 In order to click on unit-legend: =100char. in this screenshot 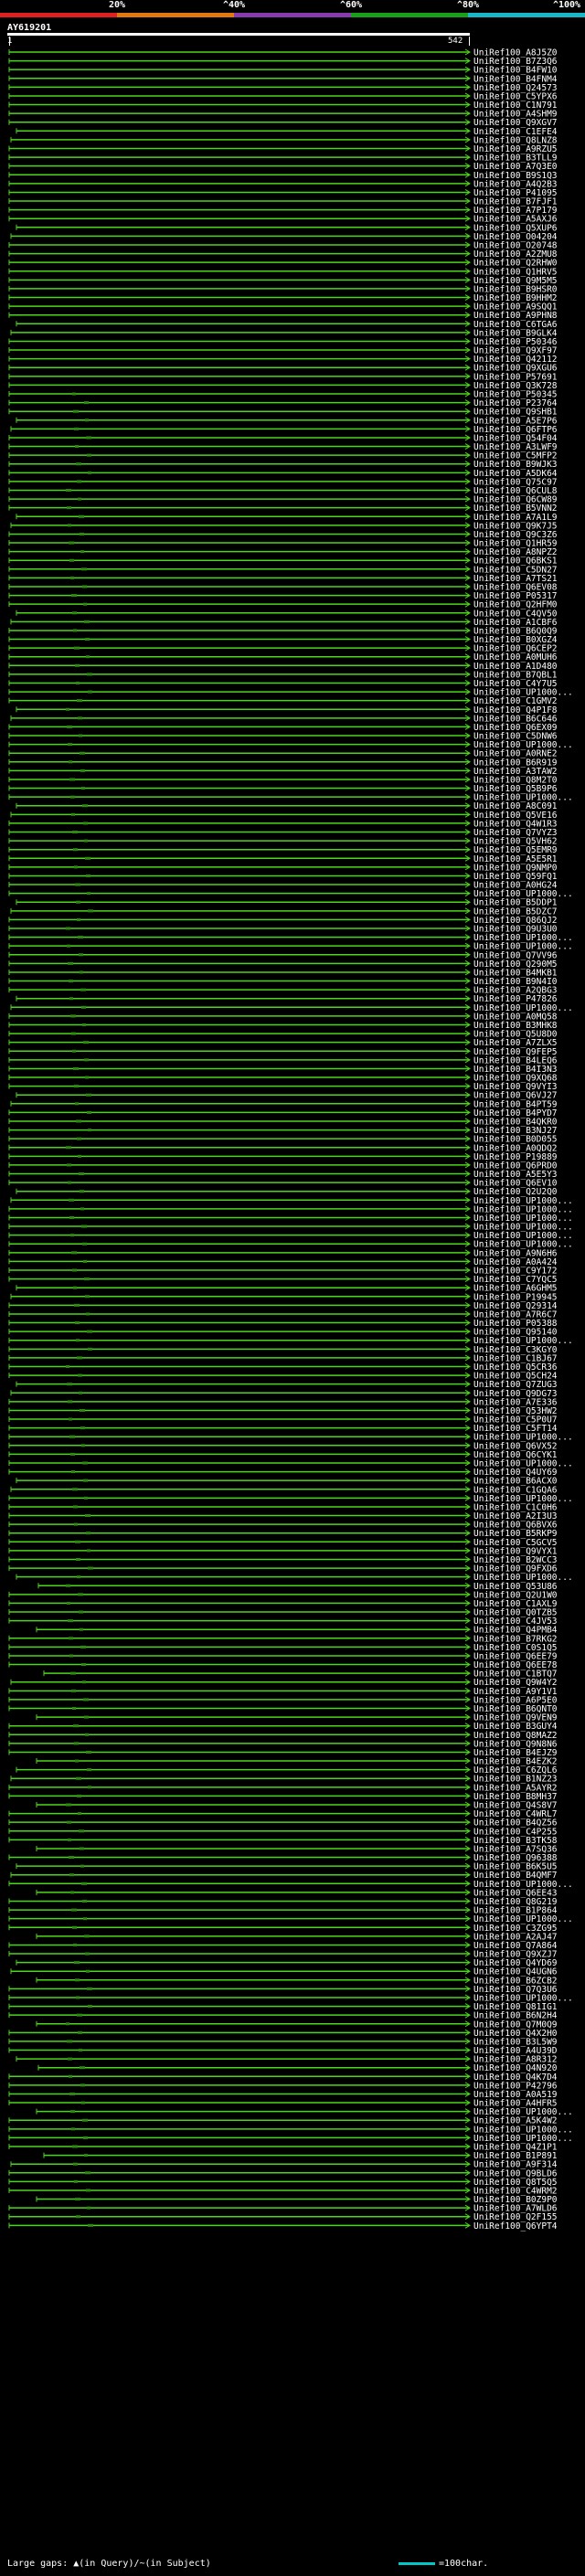, I will do `click(444, 2564)`.